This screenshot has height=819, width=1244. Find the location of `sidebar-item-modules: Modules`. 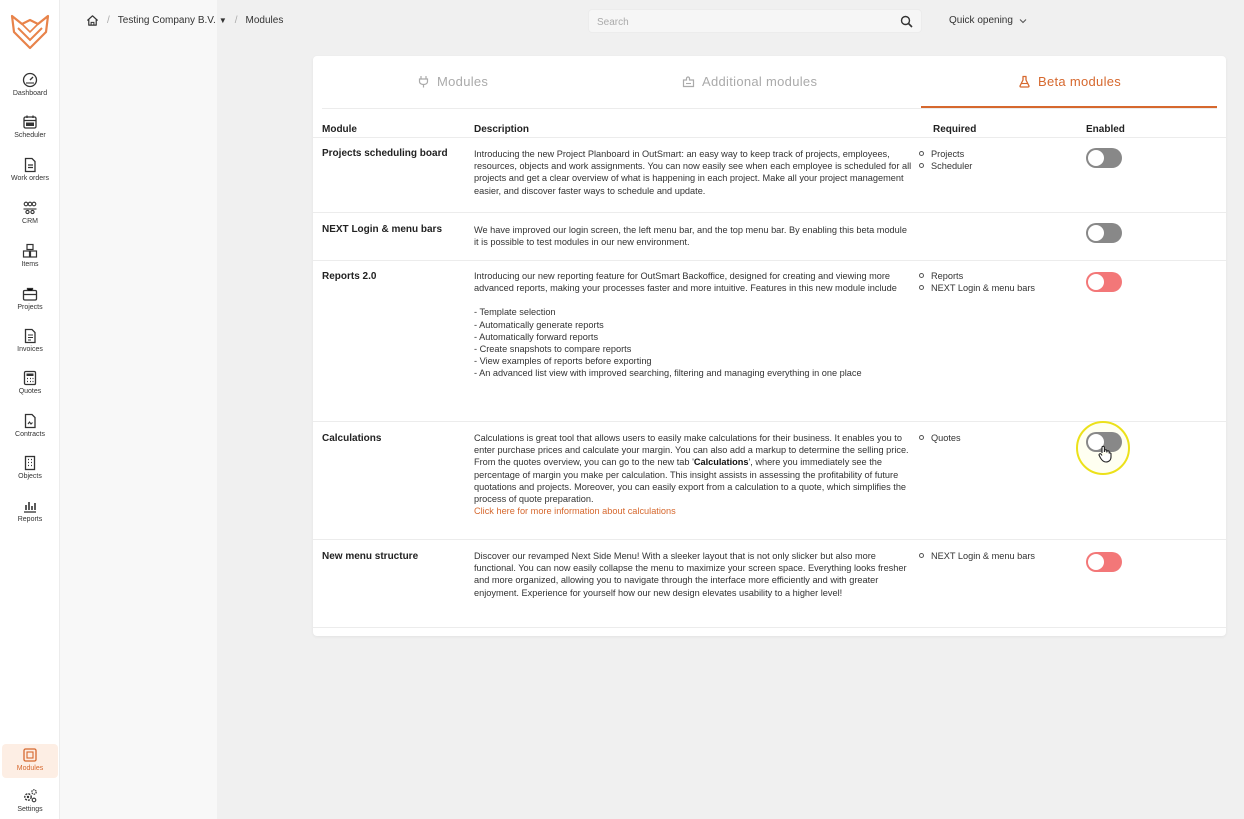

sidebar-item-modules: Modules is located at coordinates (30, 761).